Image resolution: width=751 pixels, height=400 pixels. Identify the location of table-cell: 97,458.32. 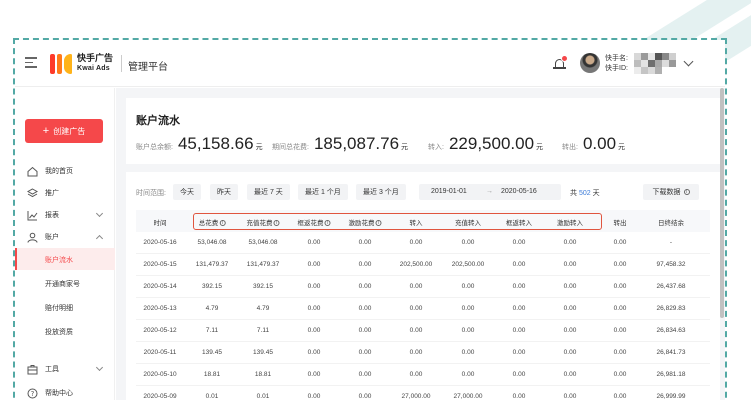
(671, 264).